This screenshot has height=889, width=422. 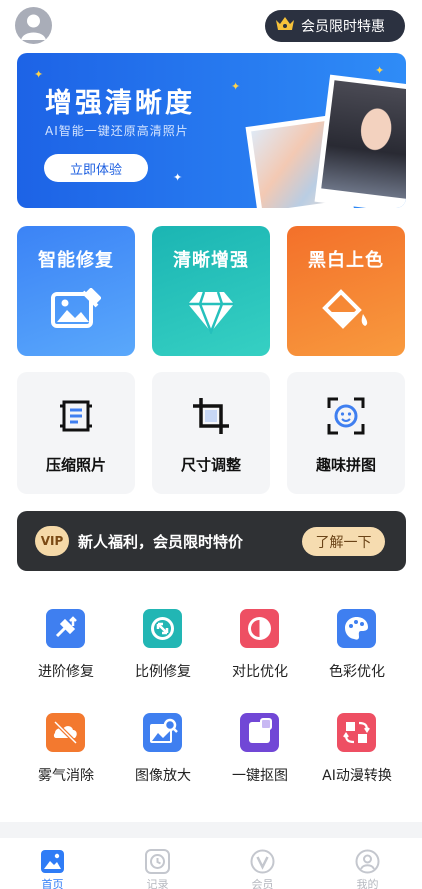 I want to click on tool-compress: 压缩照片, so click(x=76, y=433).